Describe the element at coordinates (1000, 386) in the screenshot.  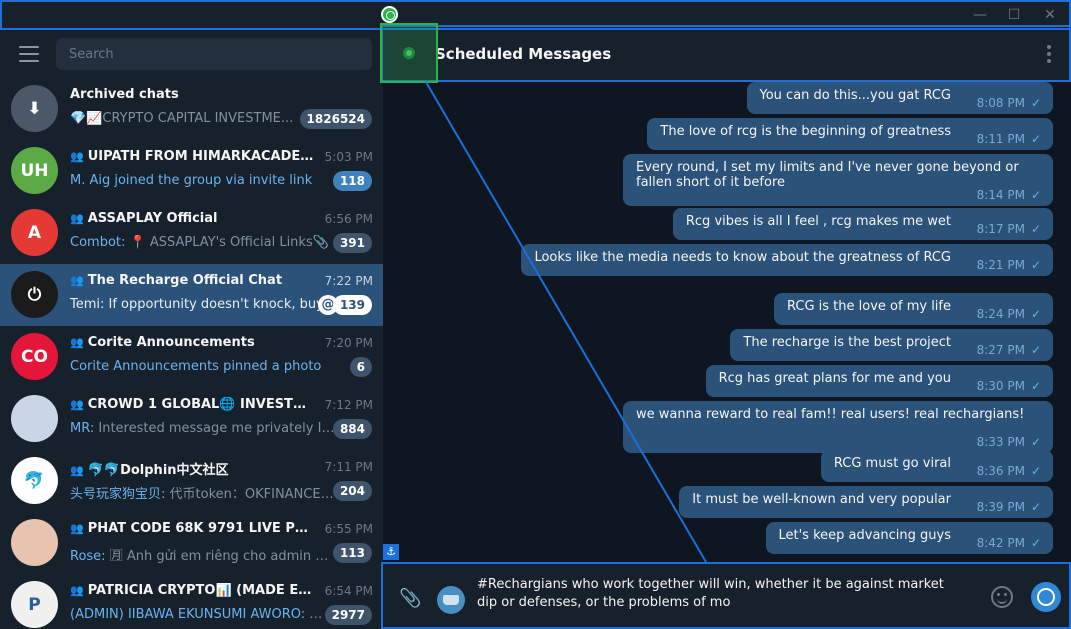
I see `message-time: 8:30 PM` at that location.